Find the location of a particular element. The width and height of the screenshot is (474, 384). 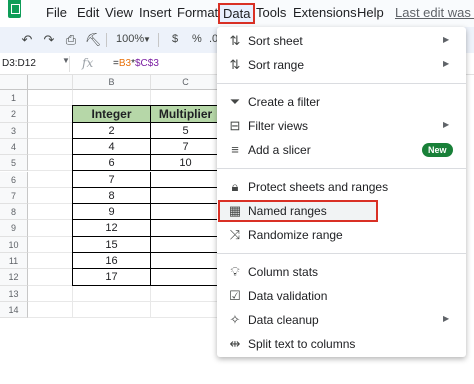

menu-item-randomize-range: ⤨ Randomize range is located at coordinates (341, 235).